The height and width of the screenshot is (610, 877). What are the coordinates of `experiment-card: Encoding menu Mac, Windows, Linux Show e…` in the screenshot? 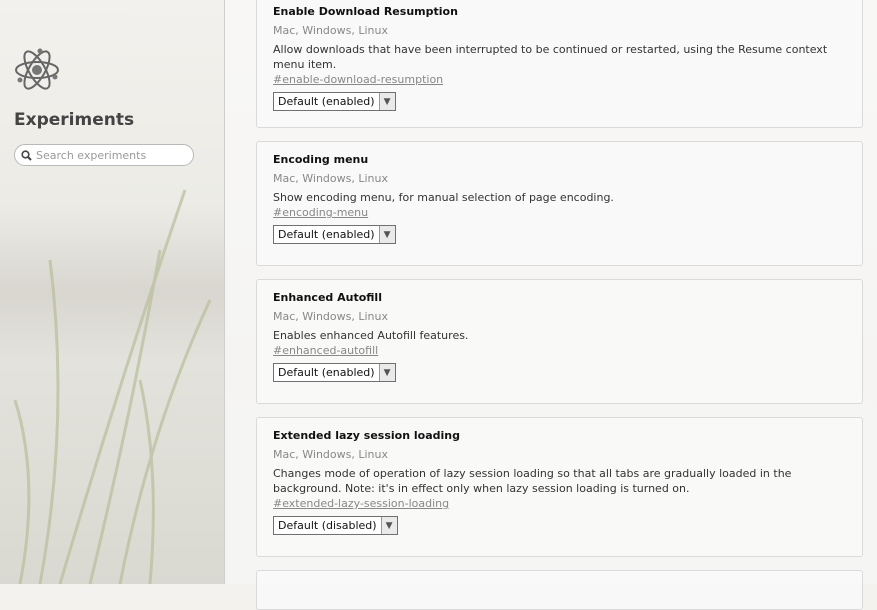 It's located at (559, 203).